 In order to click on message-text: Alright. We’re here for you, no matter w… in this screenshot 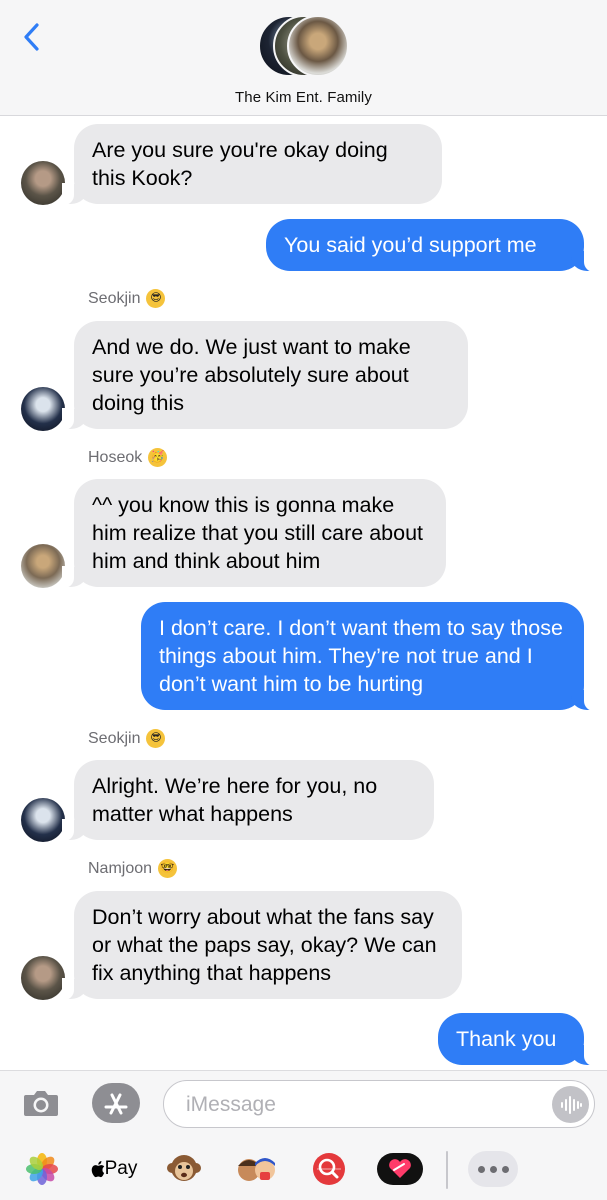, I will do `click(235, 800)`.